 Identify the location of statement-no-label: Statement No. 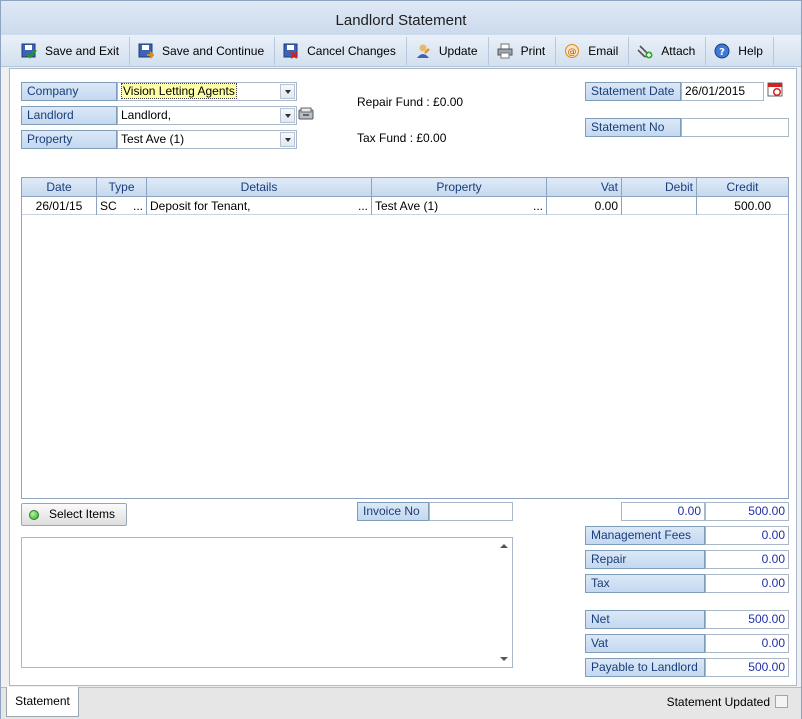
(633, 127).